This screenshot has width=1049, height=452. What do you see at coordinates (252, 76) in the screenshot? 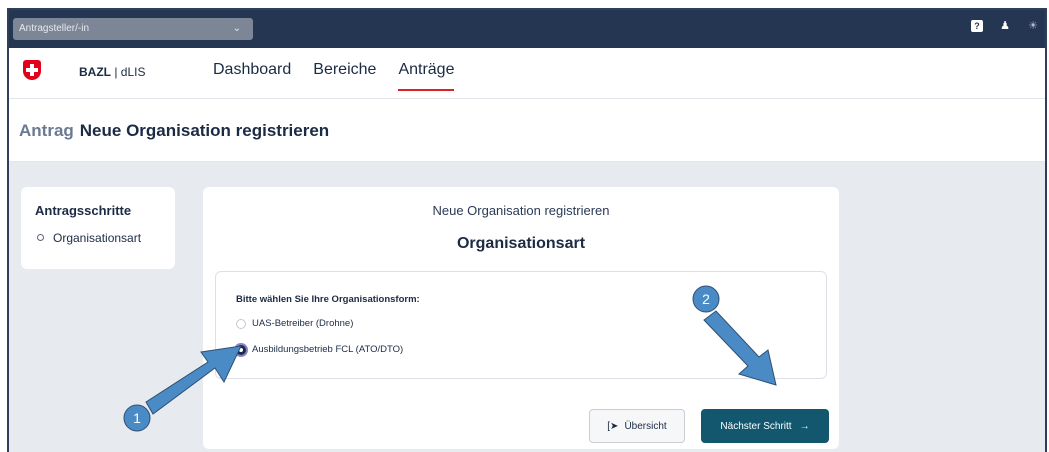
I see `nav-dashboard: Dashboard` at bounding box center [252, 76].